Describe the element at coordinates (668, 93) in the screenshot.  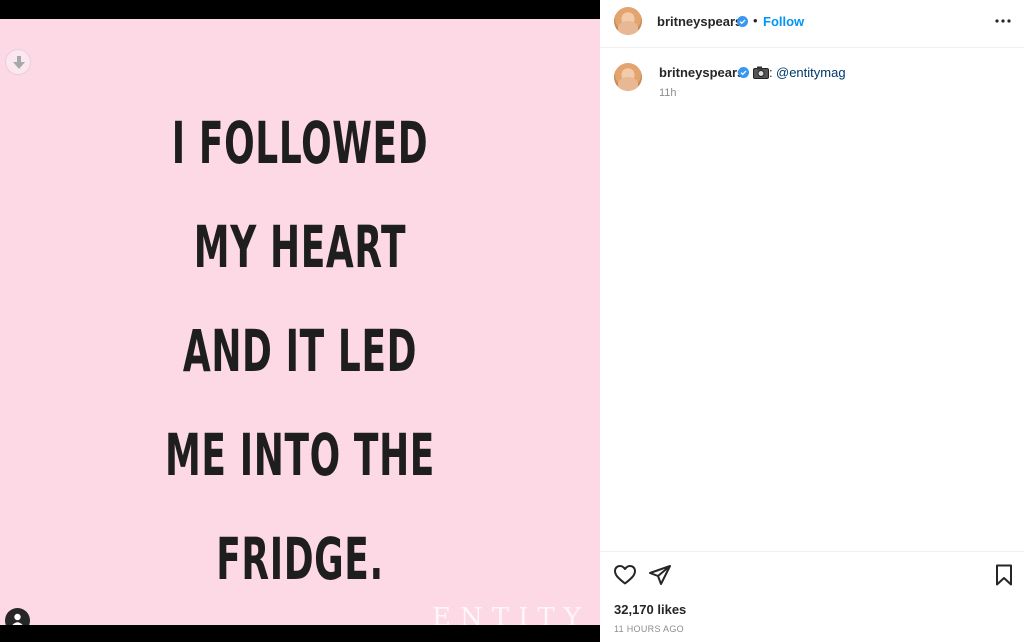
I see `caption-time: 11h` at that location.